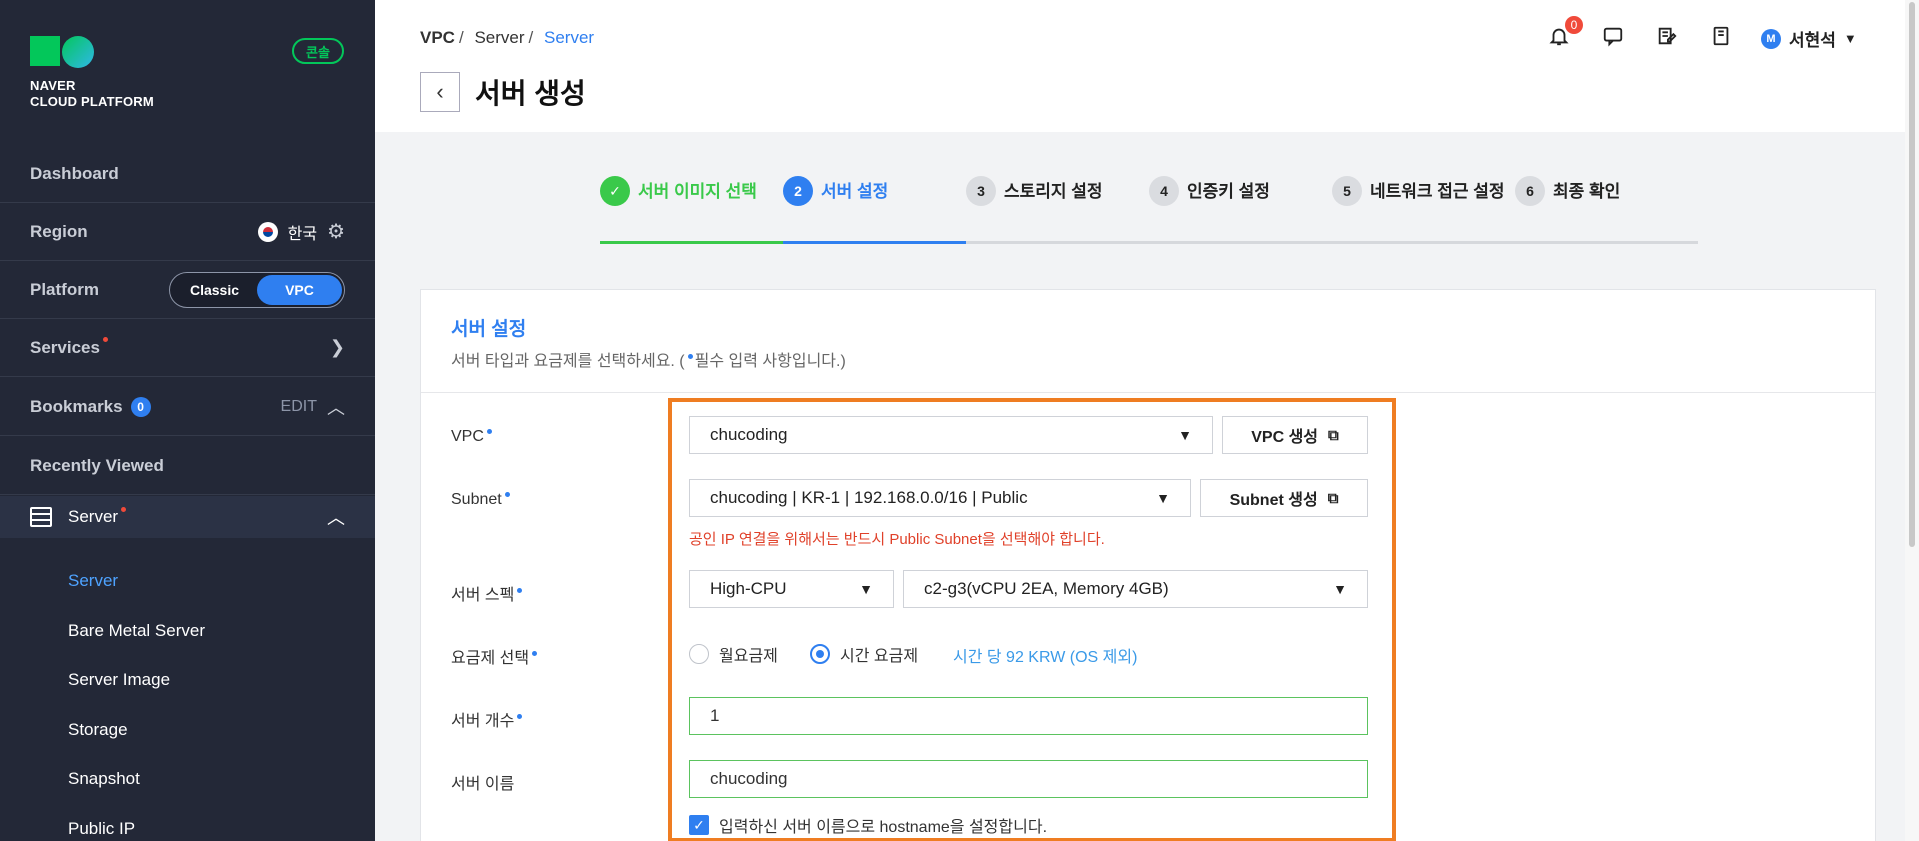 The width and height of the screenshot is (1919, 841). I want to click on sidebar-item-label: Dashboard, so click(74, 173).